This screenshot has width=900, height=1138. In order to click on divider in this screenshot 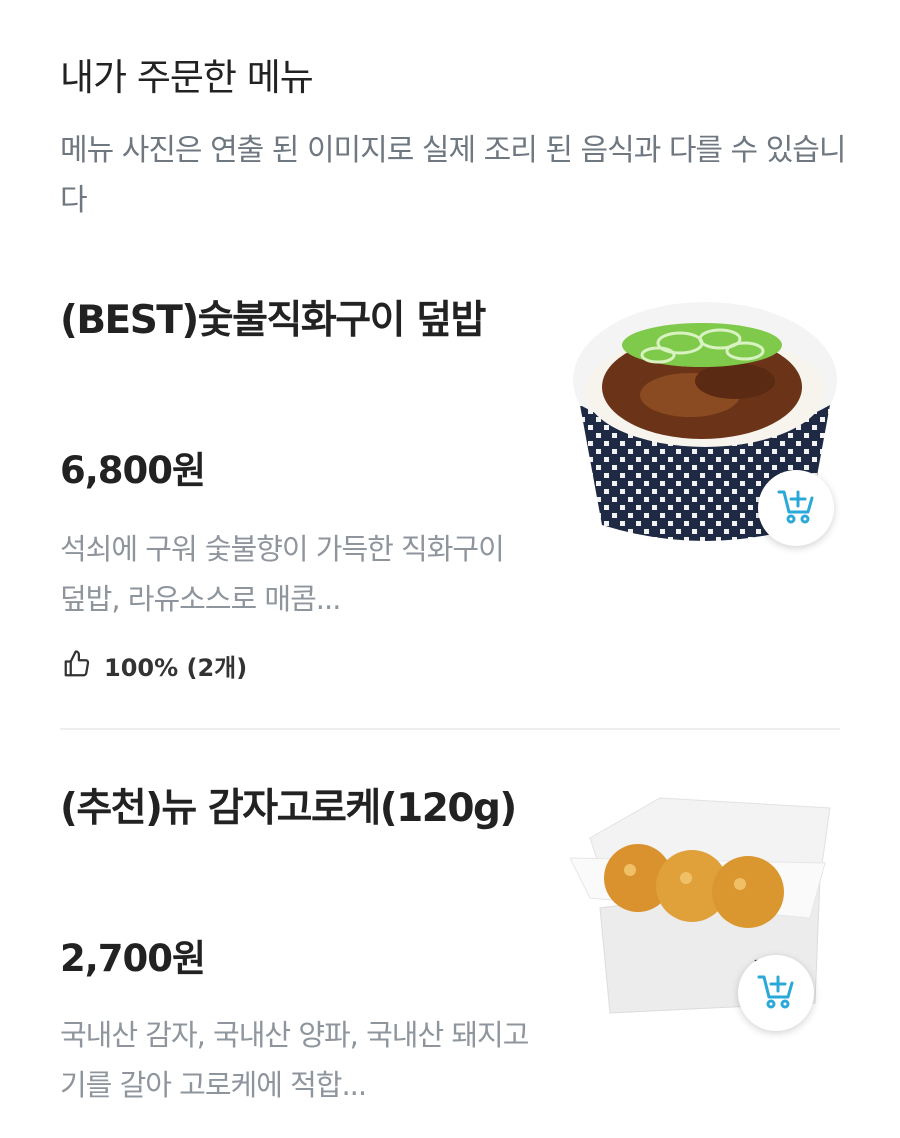, I will do `click(450, 729)`.